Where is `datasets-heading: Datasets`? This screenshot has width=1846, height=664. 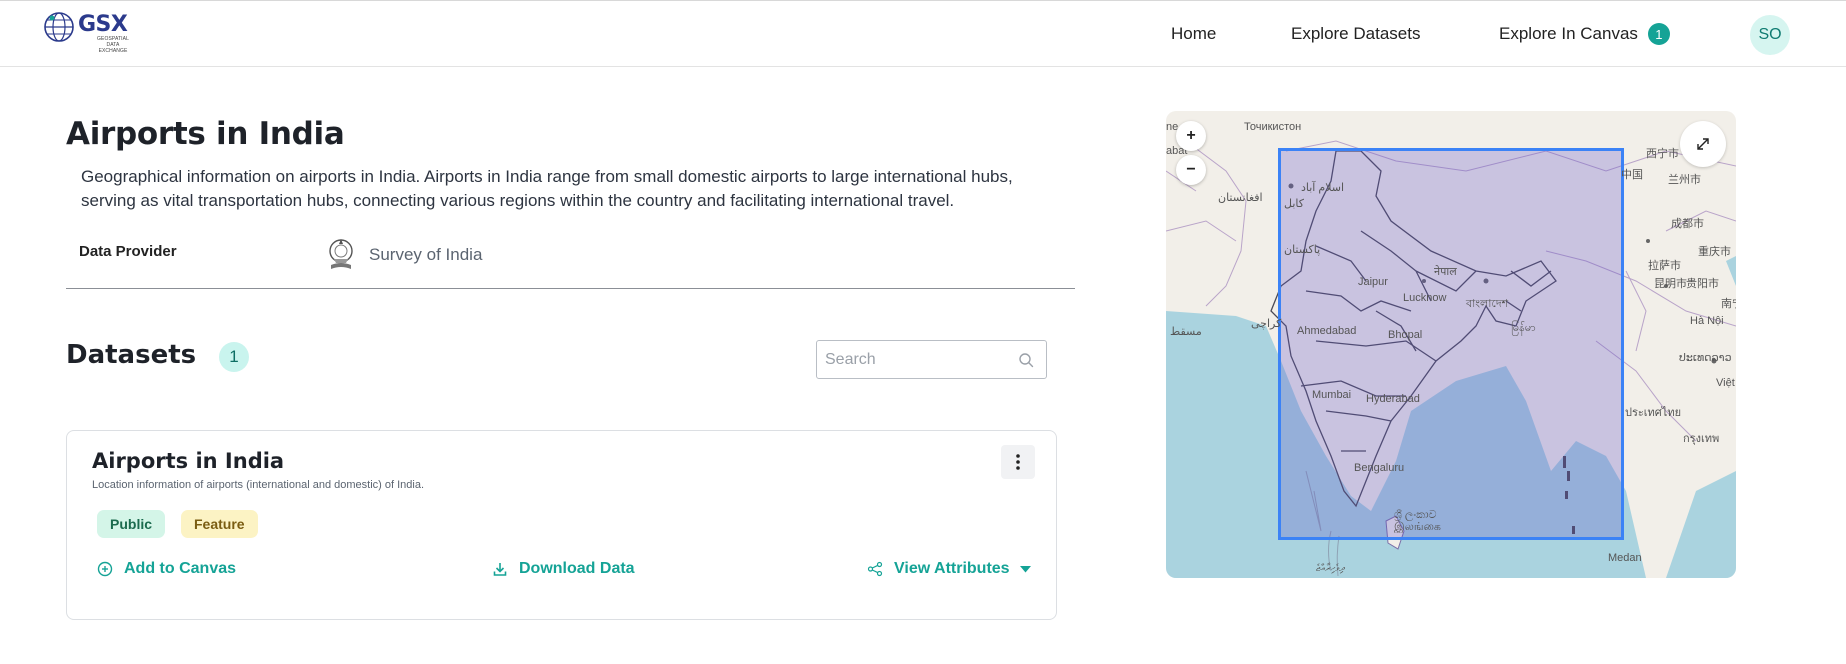
datasets-heading: Datasets is located at coordinates (131, 355).